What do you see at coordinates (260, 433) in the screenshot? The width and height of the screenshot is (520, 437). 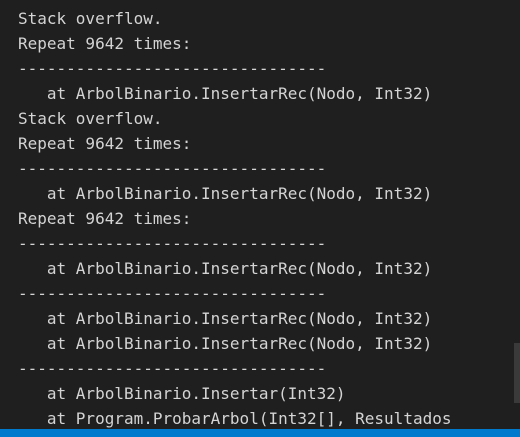 I see `status-bar` at bounding box center [260, 433].